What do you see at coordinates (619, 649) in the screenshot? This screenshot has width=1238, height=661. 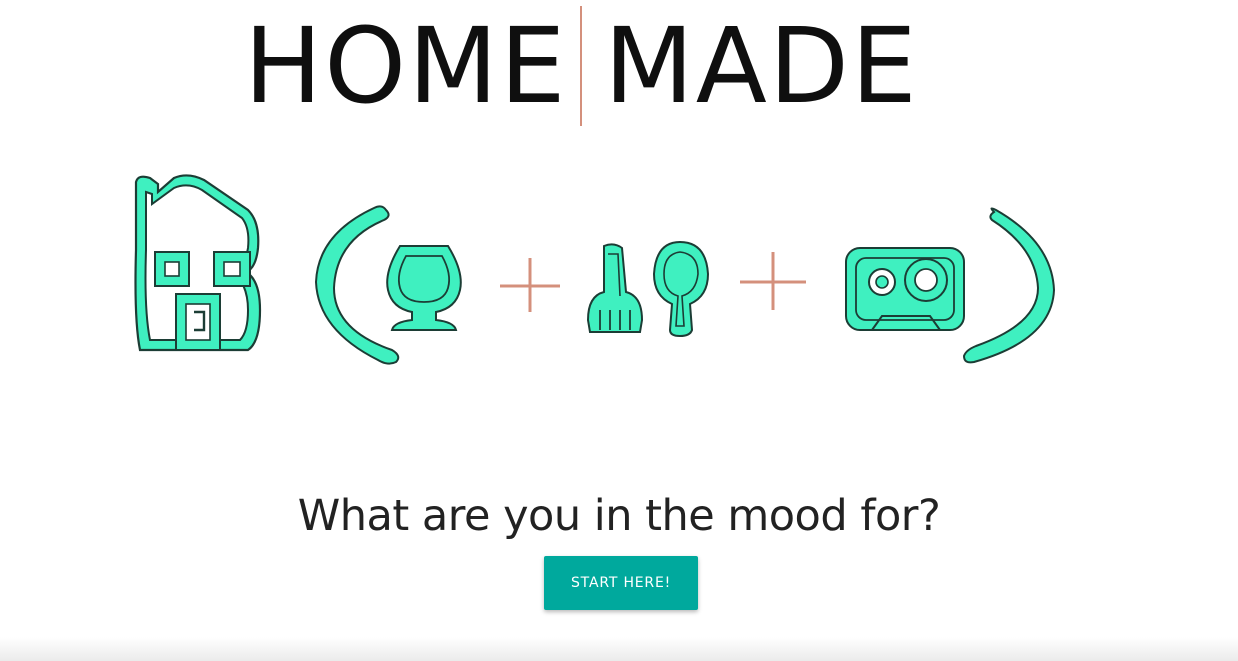 I see `footer-edge` at bounding box center [619, 649].